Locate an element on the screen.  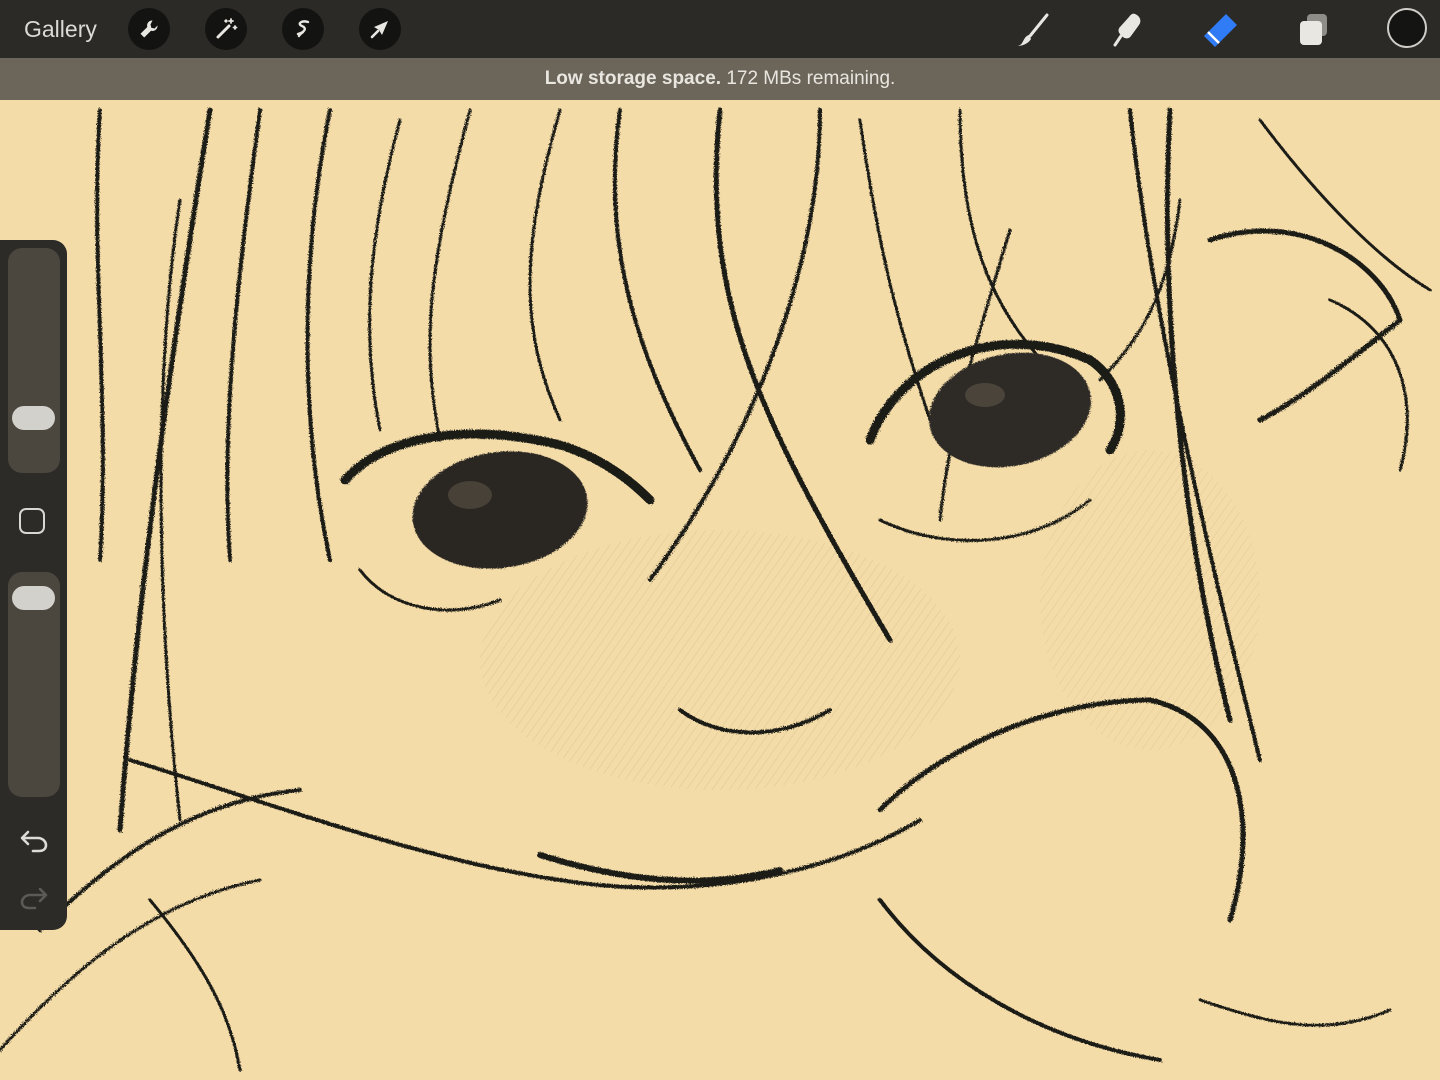
brush-size-slider is located at coordinates (34, 360).